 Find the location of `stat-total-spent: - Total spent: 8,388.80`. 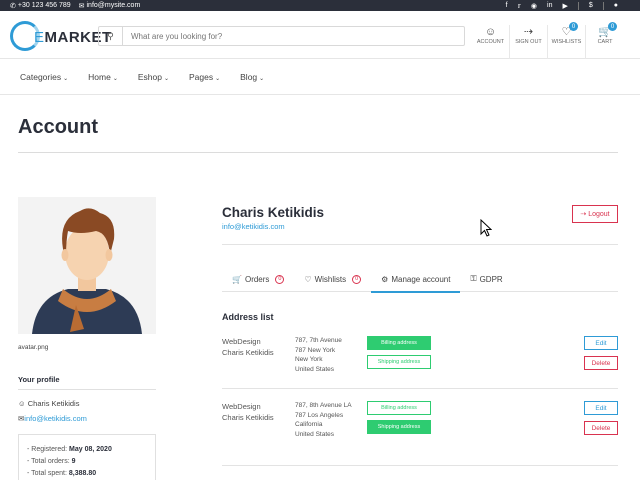

stat-total-spent: - Total spent: 8,388.80 is located at coordinates (62, 473).